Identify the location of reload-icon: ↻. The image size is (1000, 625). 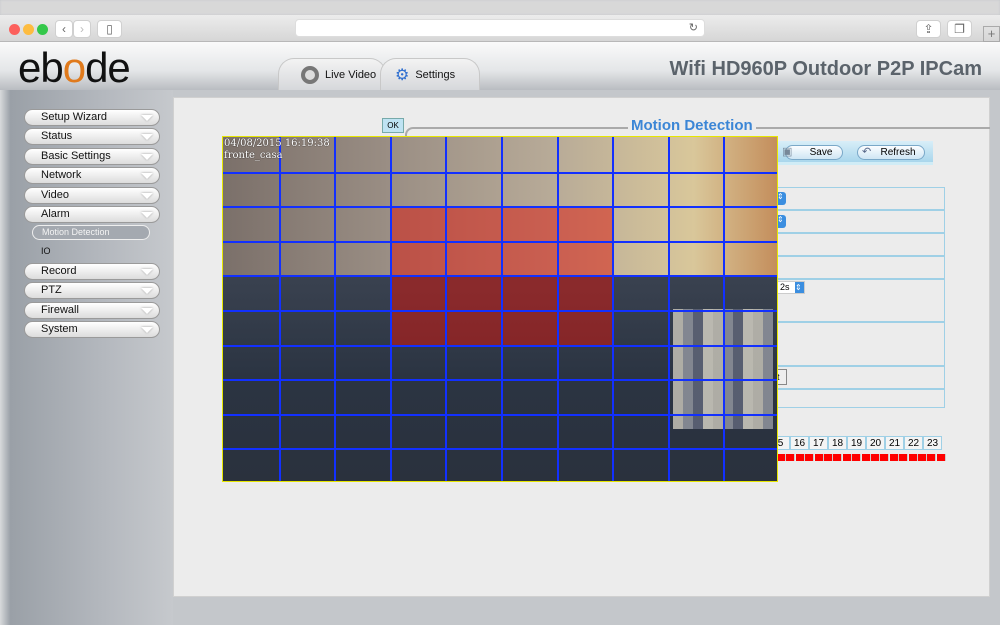
(693, 27).